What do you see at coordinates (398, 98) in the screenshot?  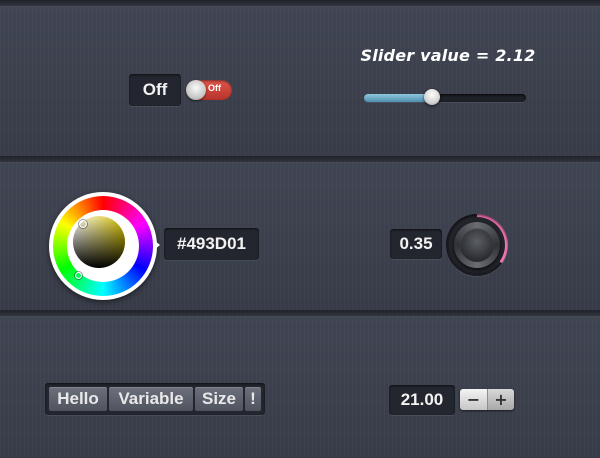 I see `slider-fill` at bounding box center [398, 98].